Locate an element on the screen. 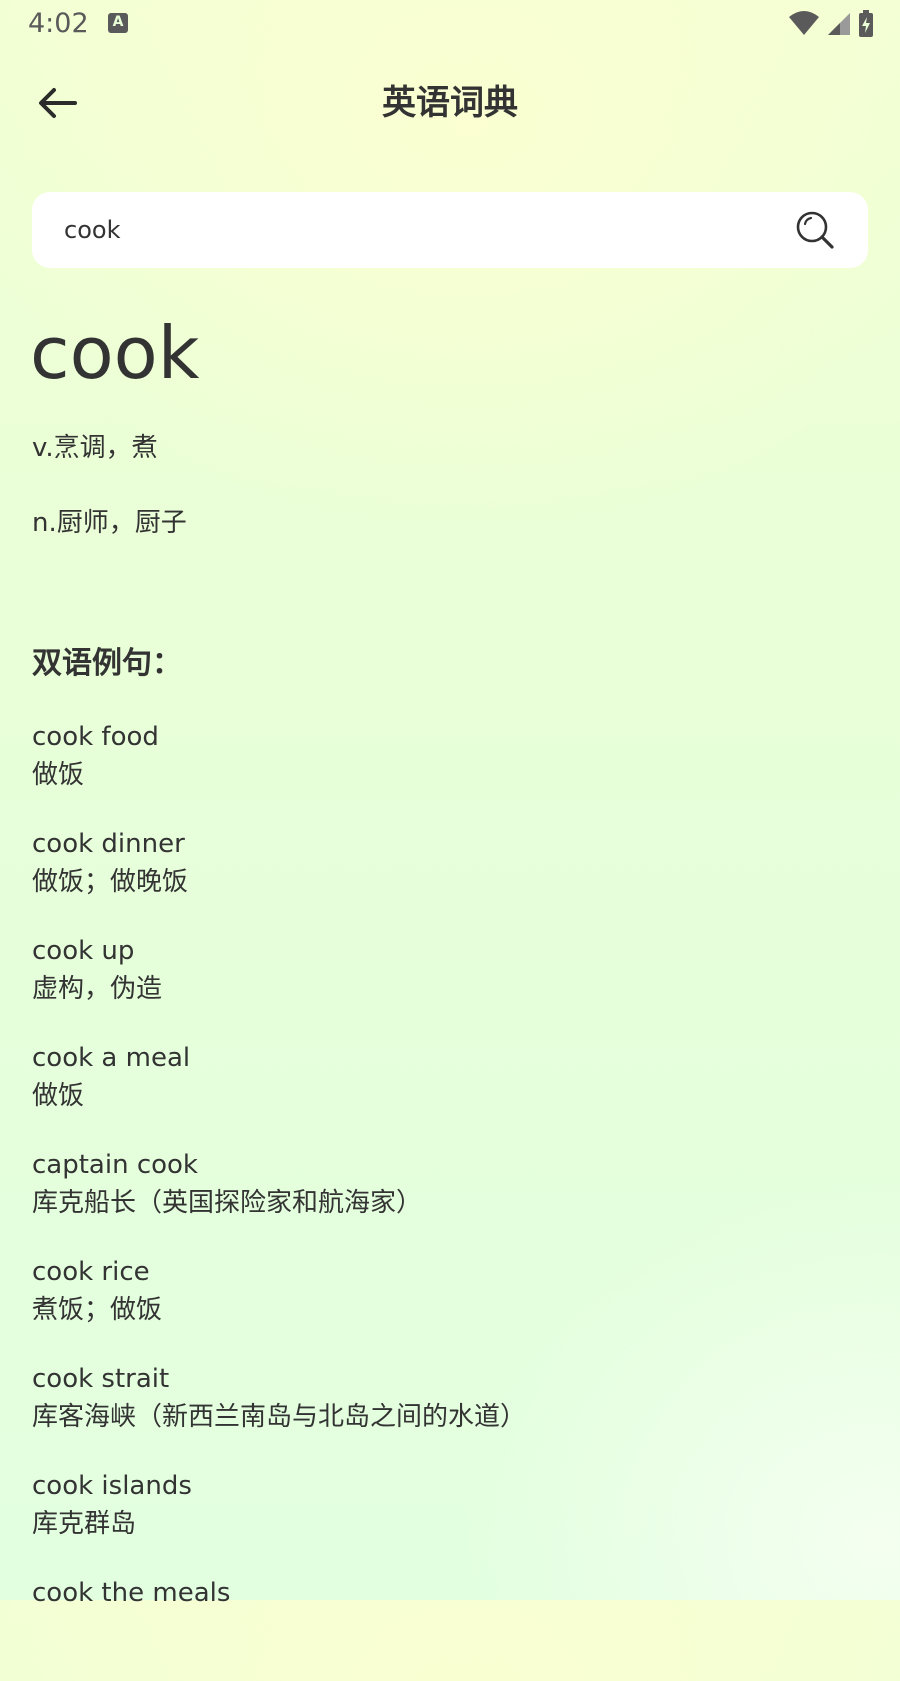 Image resolution: width=900 pixels, height=1681 pixels. wifi-icon is located at coordinates (804, 23).